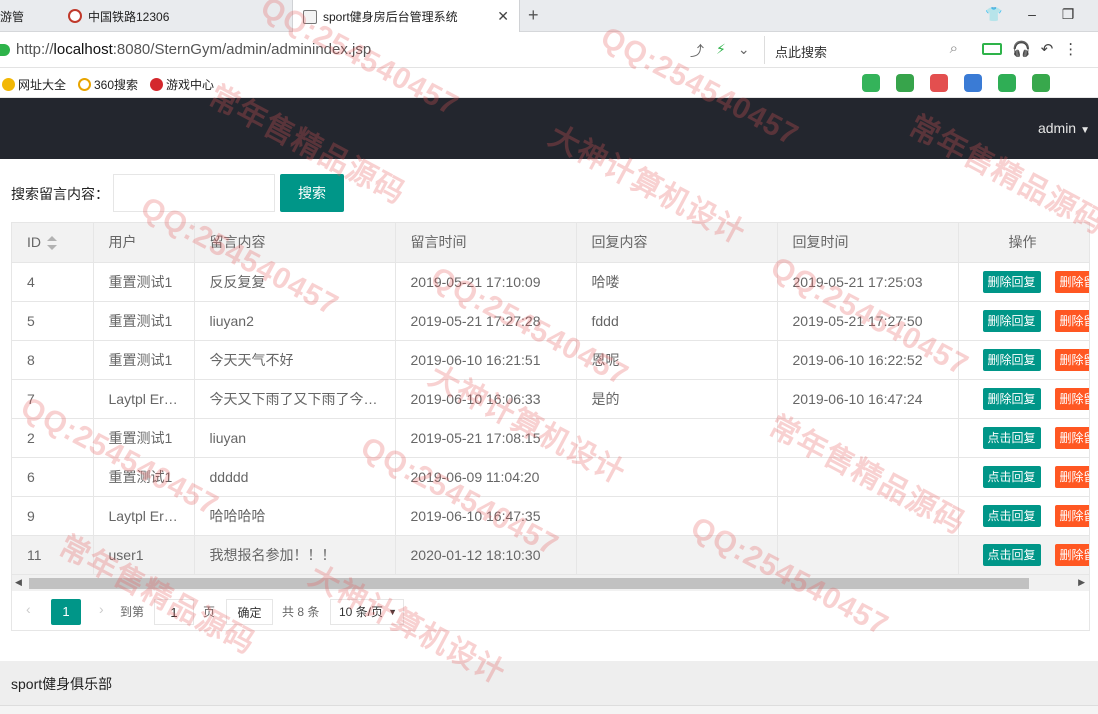 The image size is (1098, 714). Describe the element at coordinates (1068, 14) in the screenshot. I see `restore-icon: ❐` at that location.